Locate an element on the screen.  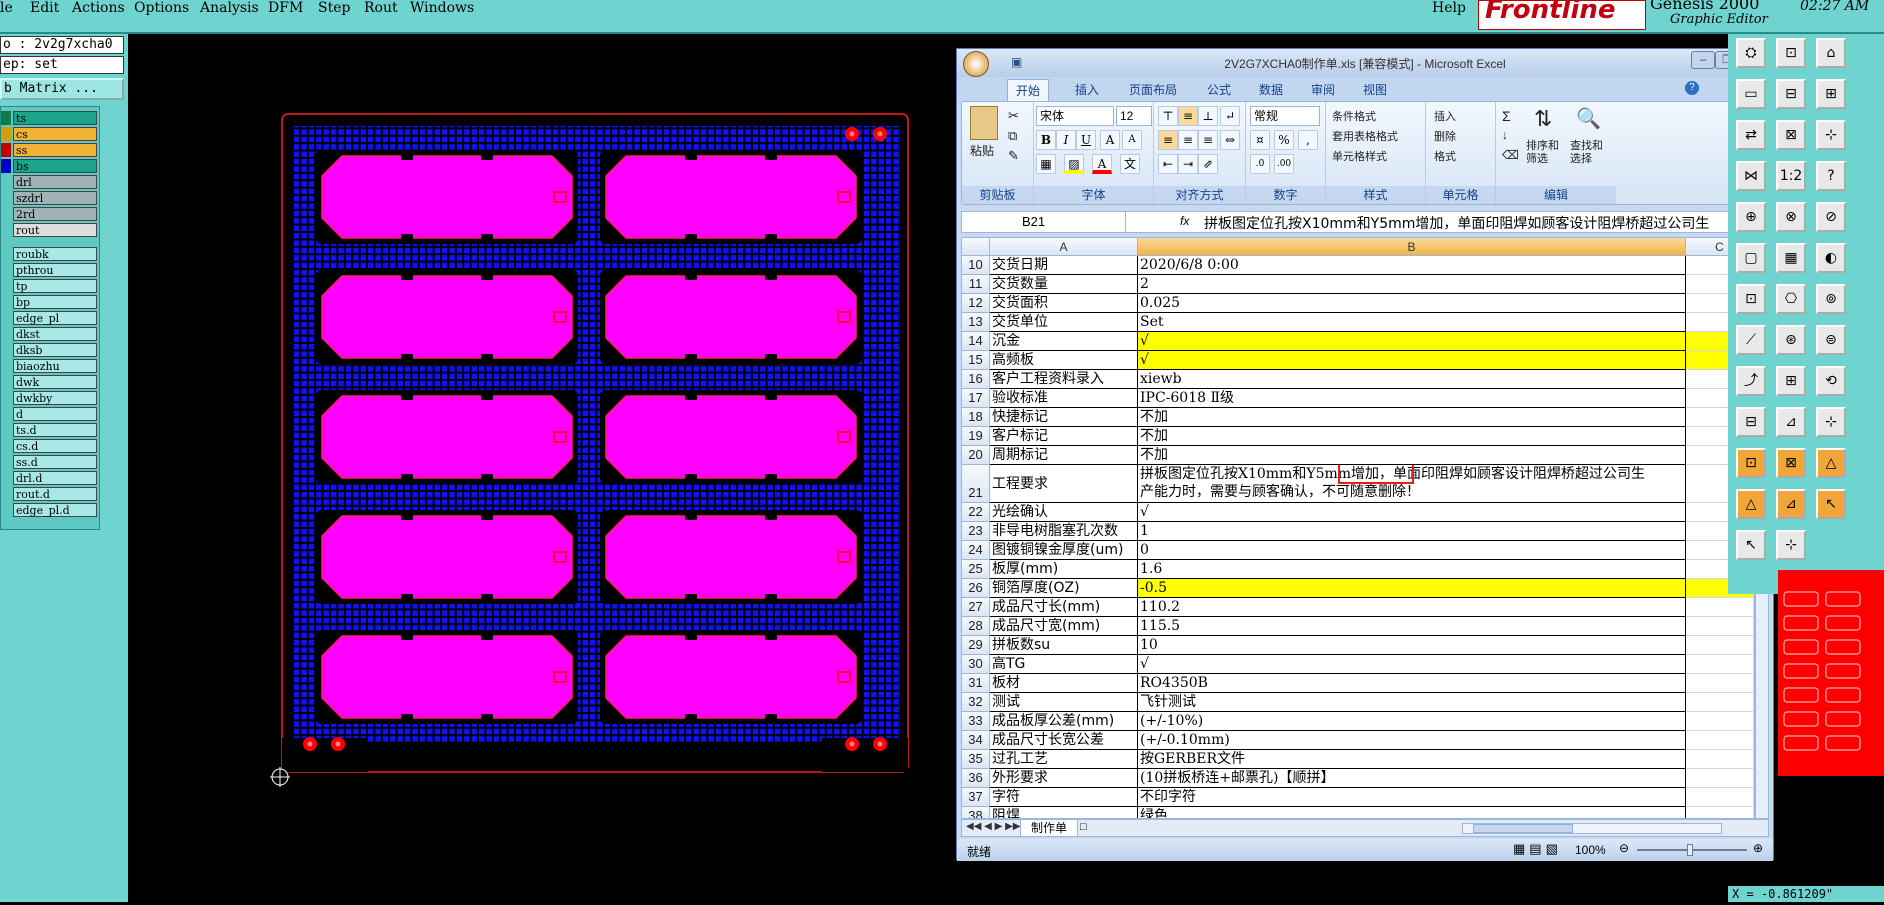
row-header: 24 is located at coordinates (976, 550).